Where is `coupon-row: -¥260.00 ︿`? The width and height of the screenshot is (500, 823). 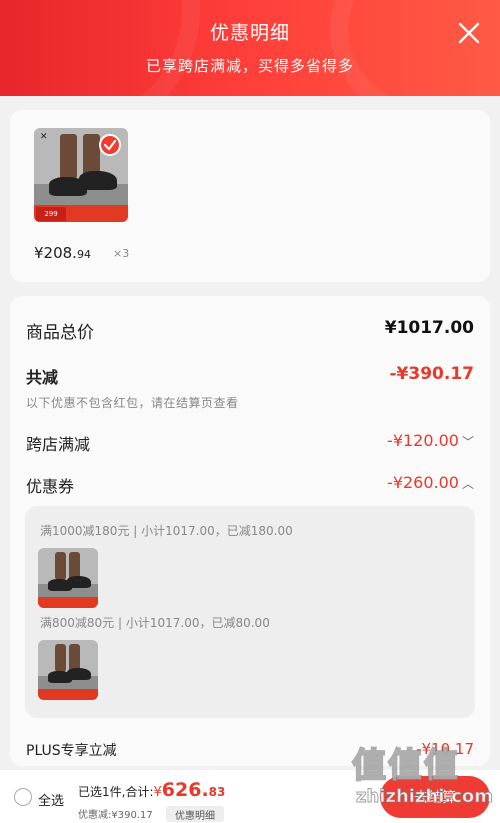 coupon-row: -¥260.00 ︿ is located at coordinates (430, 482).